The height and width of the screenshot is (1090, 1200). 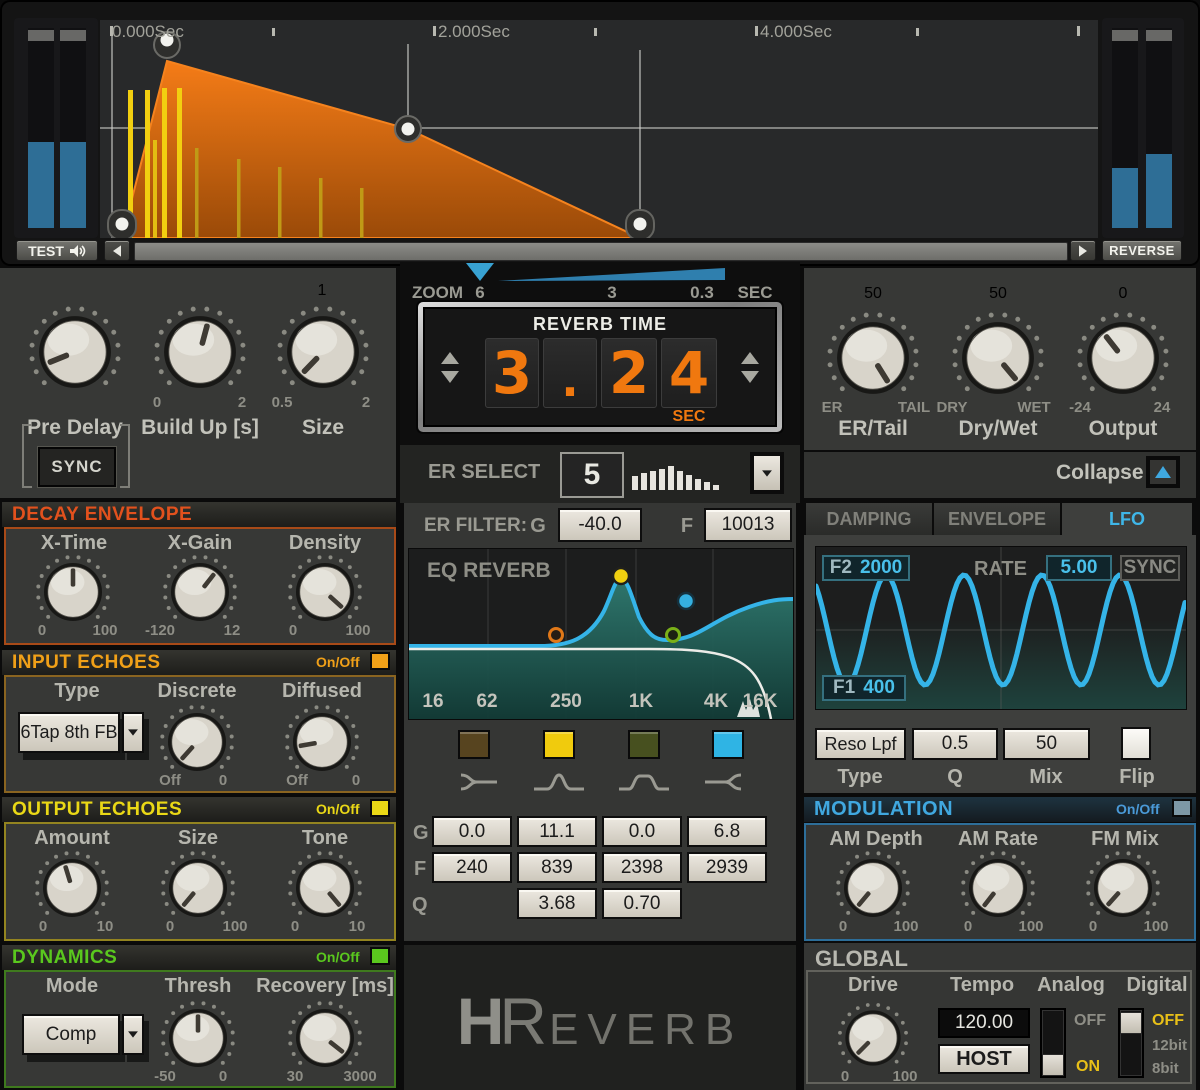 What do you see at coordinates (642, 867) in the screenshot?
I see `eq-f3: 2398` at bounding box center [642, 867].